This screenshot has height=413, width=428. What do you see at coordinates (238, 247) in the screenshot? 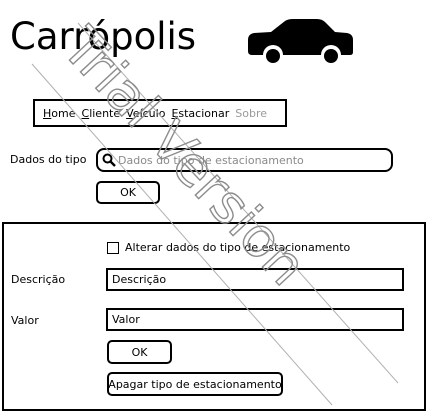
I see `alterar-checkbox-label: Alterar dados do tipo de estacionamento` at bounding box center [238, 247].